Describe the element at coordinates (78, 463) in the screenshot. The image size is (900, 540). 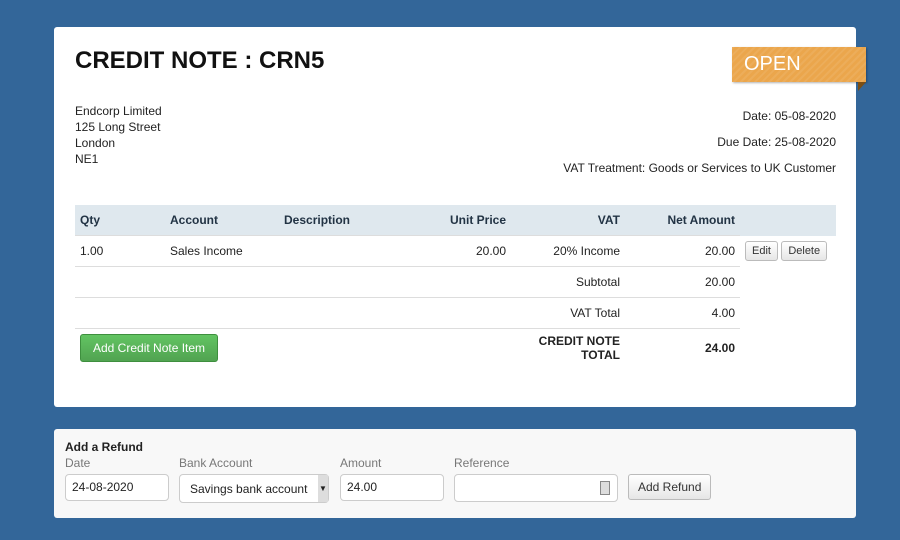
I see `date-label: Date` at that location.